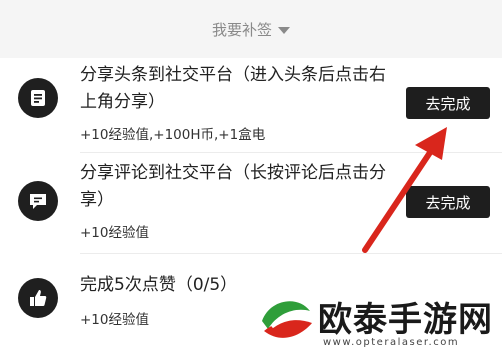  Describe the element at coordinates (391, 342) in the screenshot. I see `watermark-url: www.opteralaser.com` at that location.